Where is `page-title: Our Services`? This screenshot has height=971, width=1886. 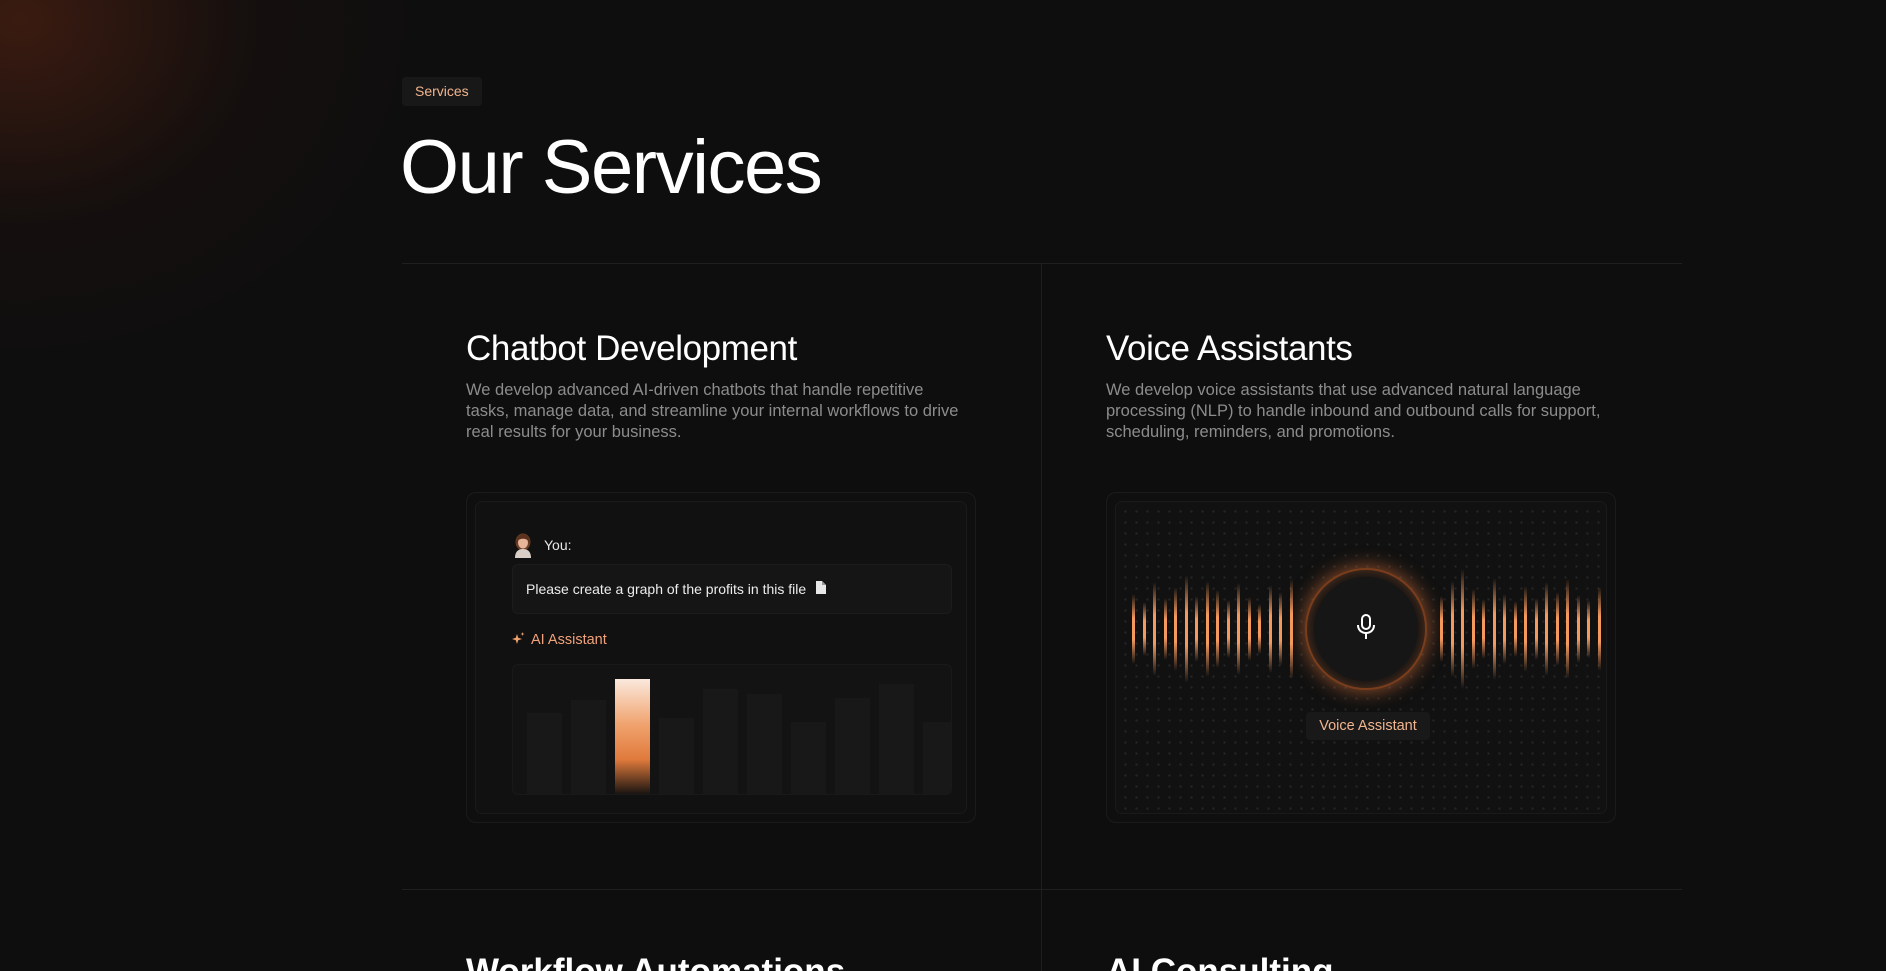 page-title: Our Services is located at coordinates (611, 167).